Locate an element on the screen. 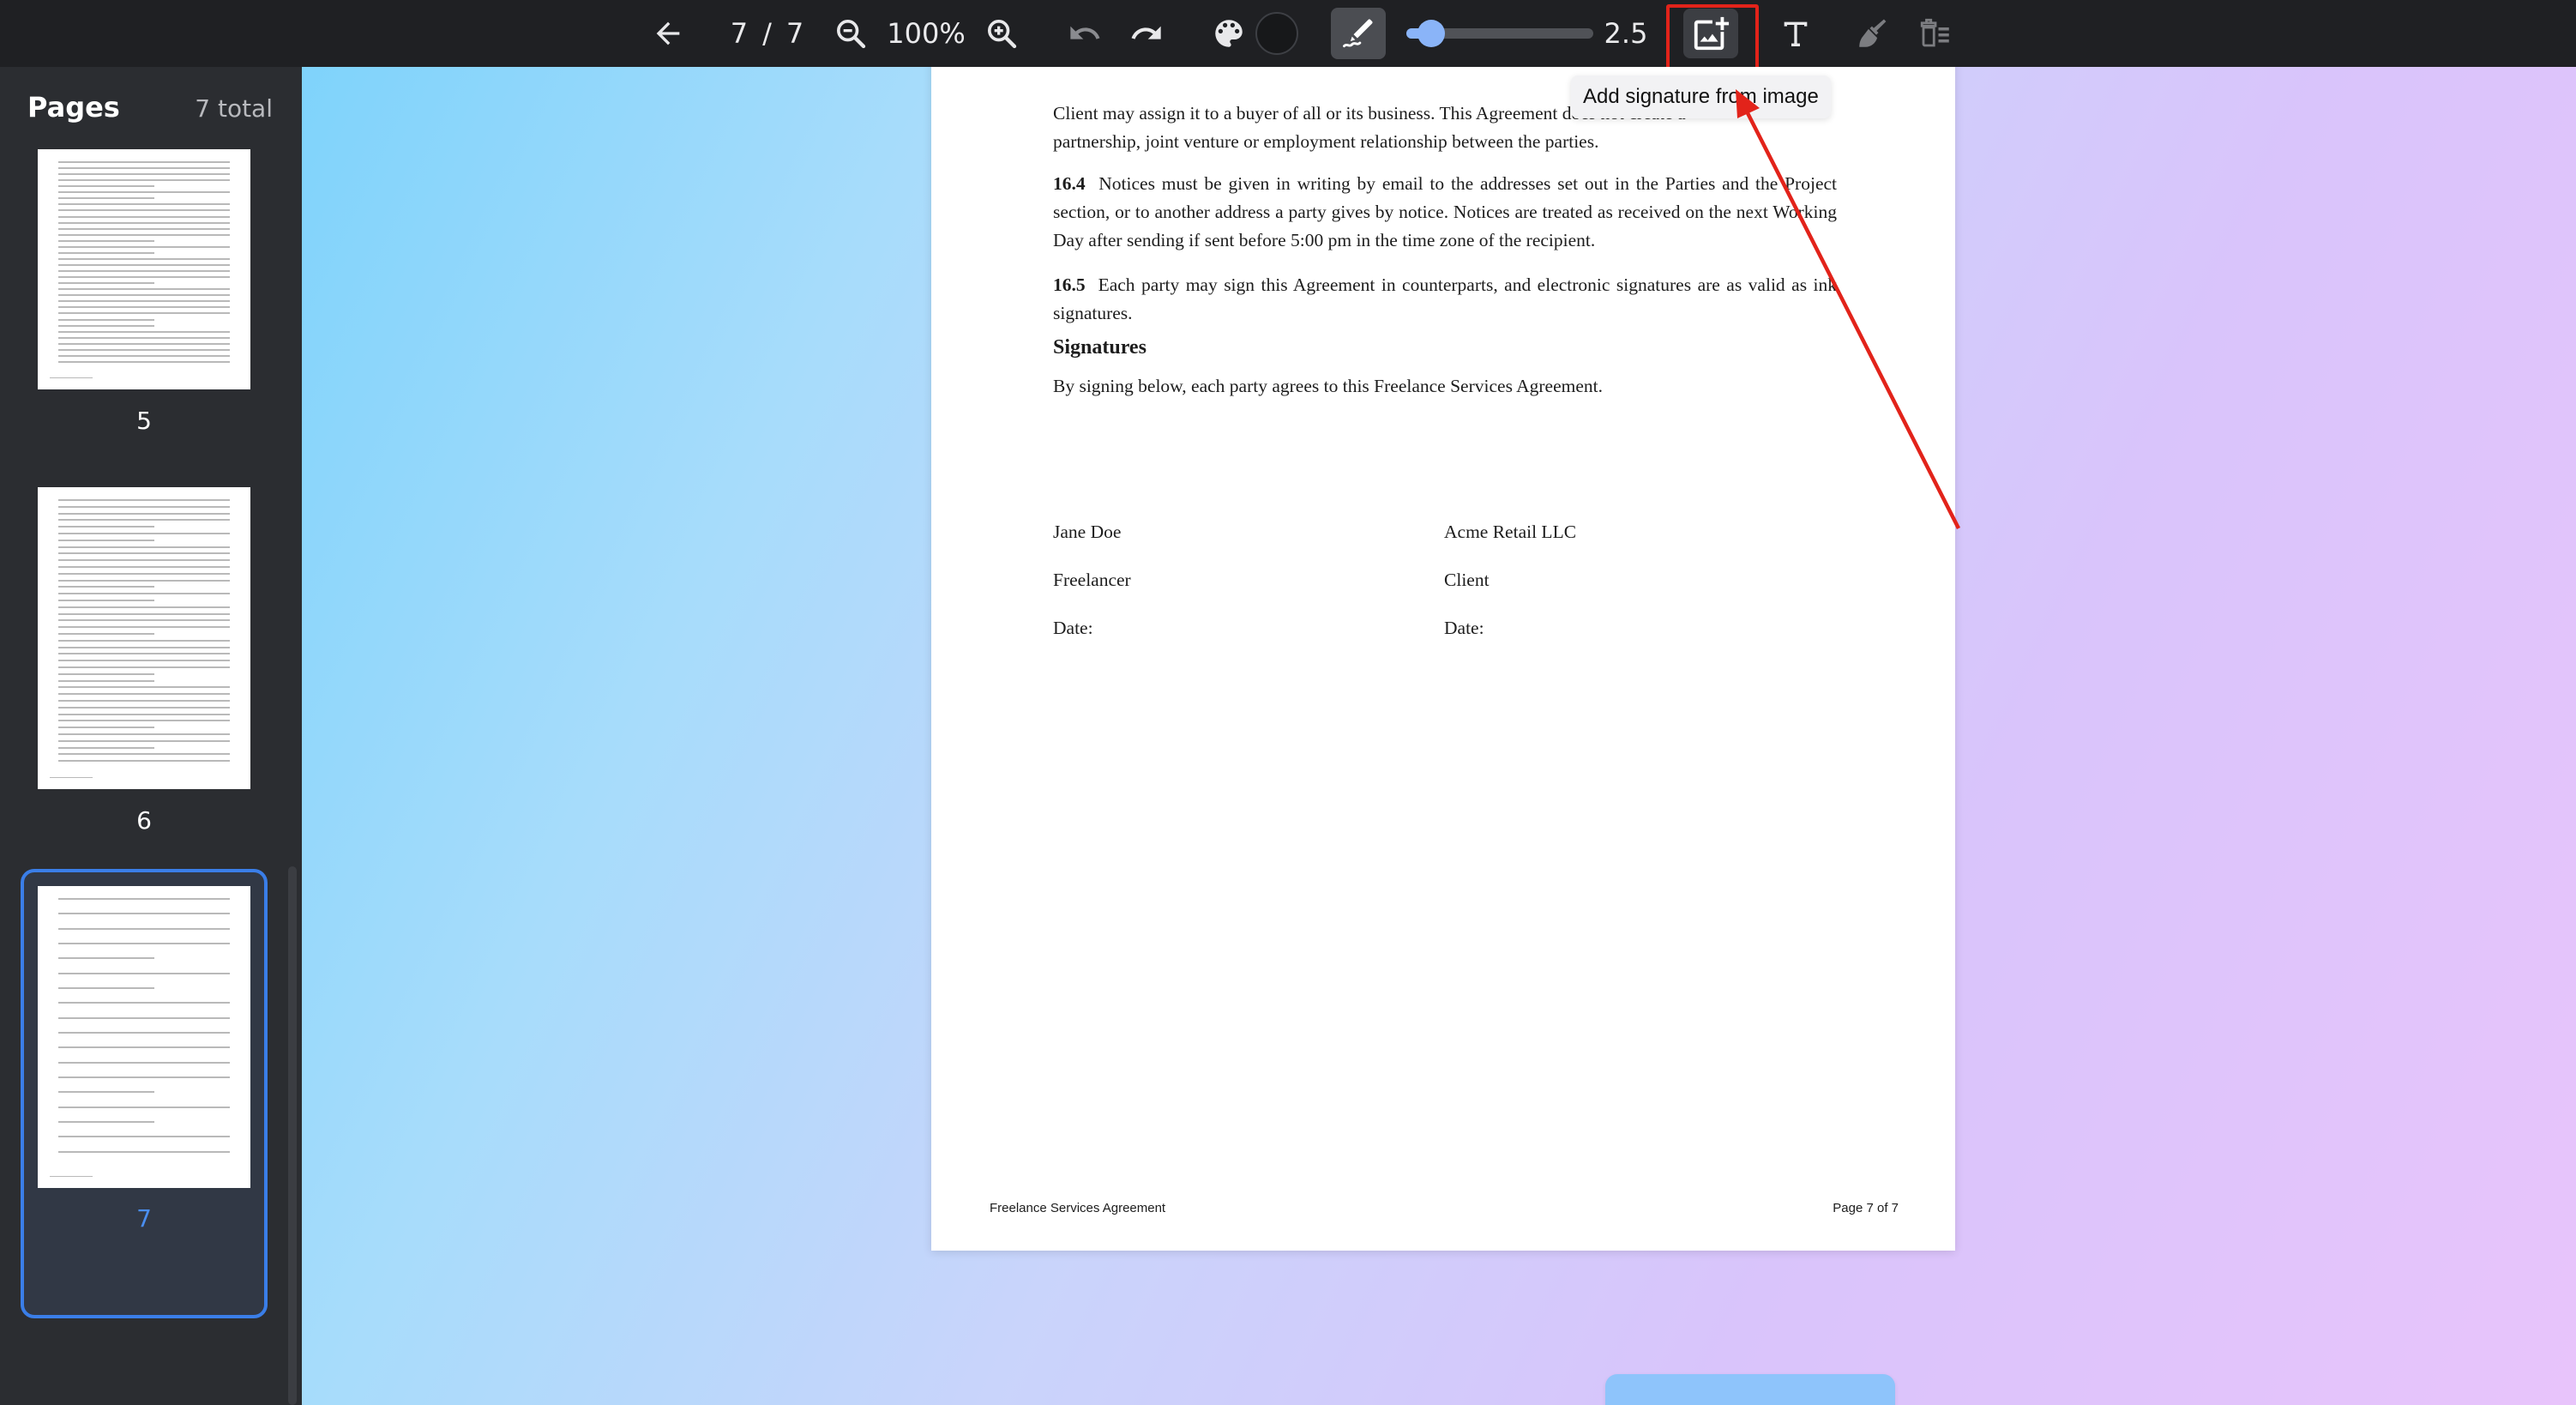 This screenshot has width=2576, height=1405. top-toolbar: 7 / 7 100% 2.5 is located at coordinates (1288, 36).